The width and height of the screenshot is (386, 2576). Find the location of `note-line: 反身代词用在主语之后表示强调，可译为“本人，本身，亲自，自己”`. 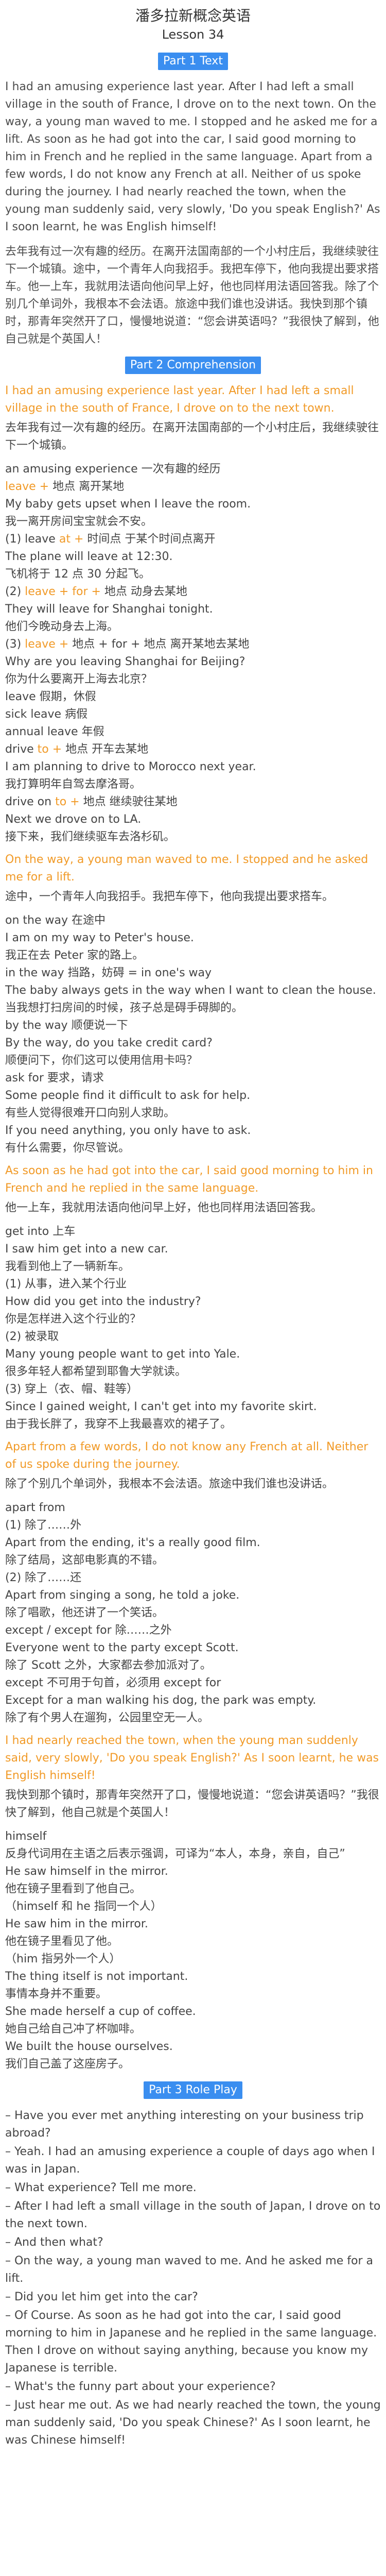

note-line: 反身代词用在主语之后表示强调，可译为“本人，本身，亲自，自己” is located at coordinates (175, 1854).